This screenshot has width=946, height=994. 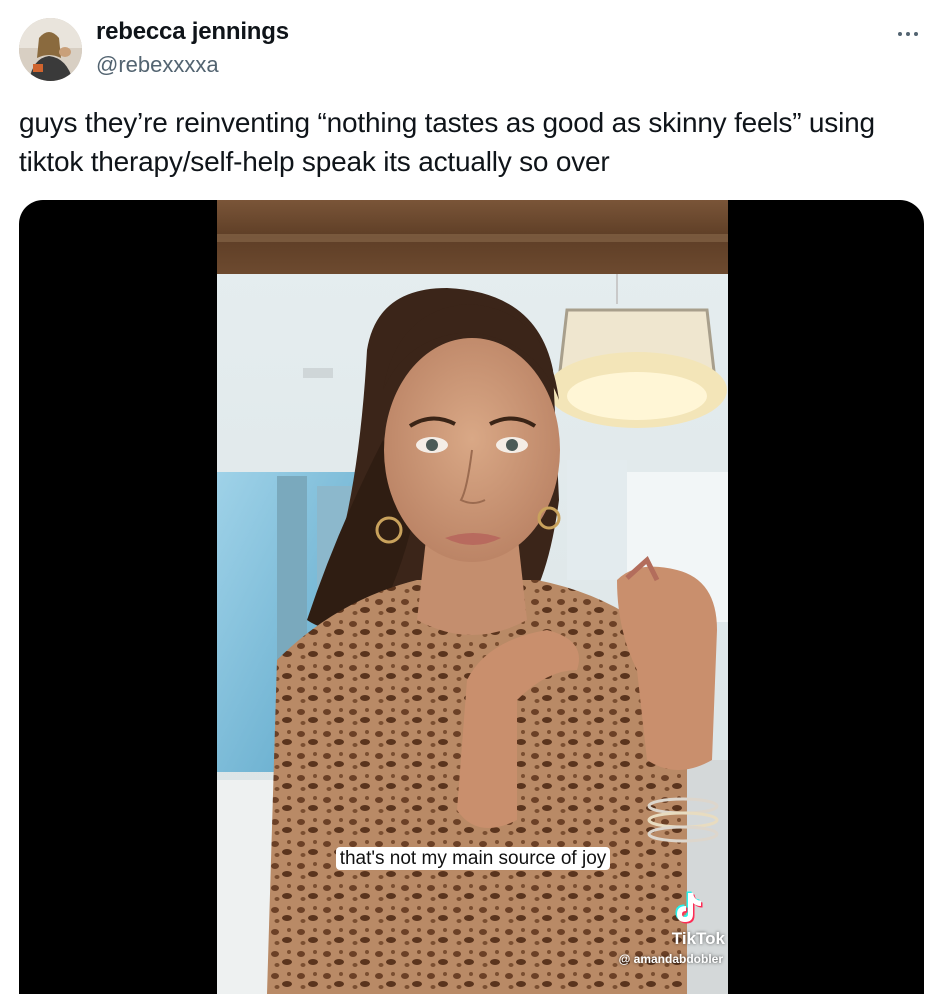 What do you see at coordinates (50, 49) in the screenshot?
I see `avatar` at bounding box center [50, 49].